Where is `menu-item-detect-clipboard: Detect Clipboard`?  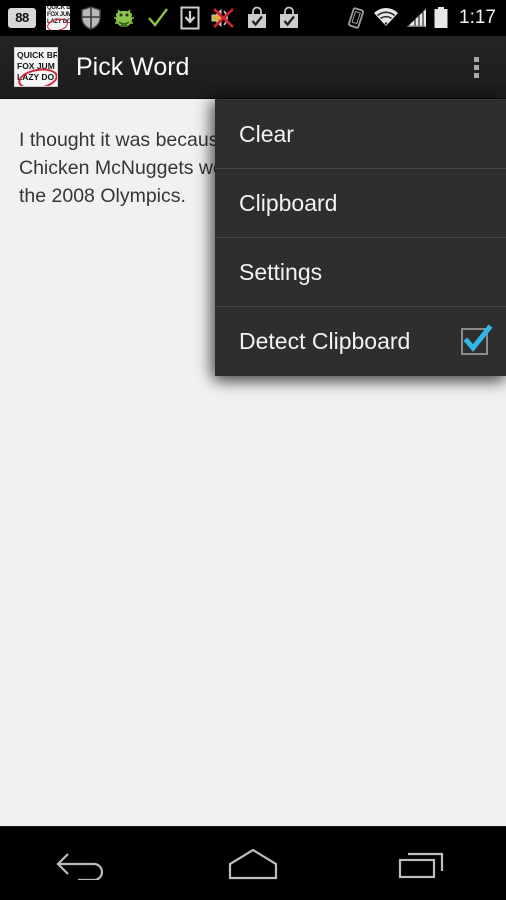 menu-item-detect-clipboard: Detect Clipboard is located at coordinates (360, 341).